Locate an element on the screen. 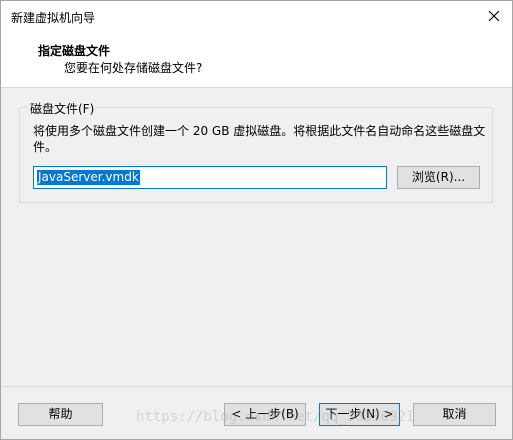 The height and width of the screenshot is (440, 513). close-icon is located at coordinates (494, 16).